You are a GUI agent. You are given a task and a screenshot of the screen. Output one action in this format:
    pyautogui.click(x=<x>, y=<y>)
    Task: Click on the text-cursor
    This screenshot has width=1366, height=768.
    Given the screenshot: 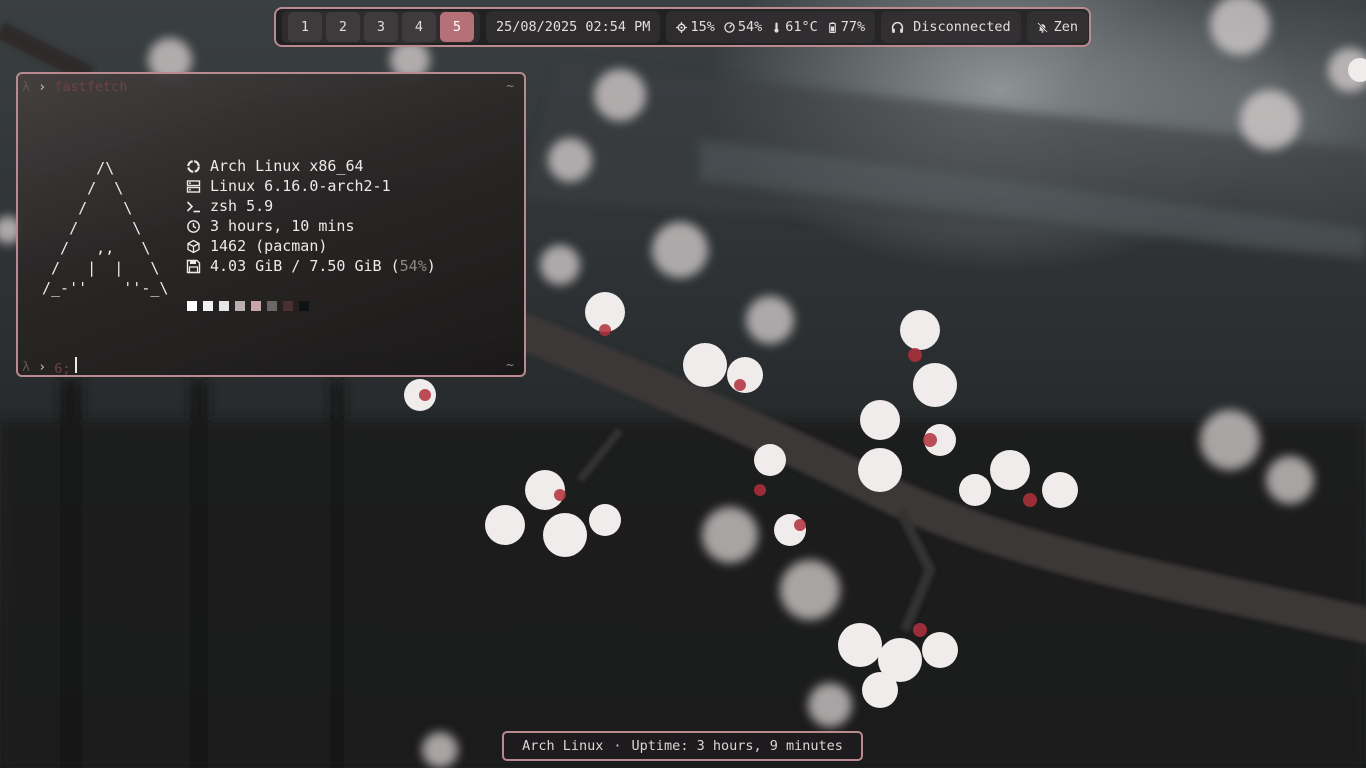 What is the action you would take?
    pyautogui.click(x=75, y=365)
    